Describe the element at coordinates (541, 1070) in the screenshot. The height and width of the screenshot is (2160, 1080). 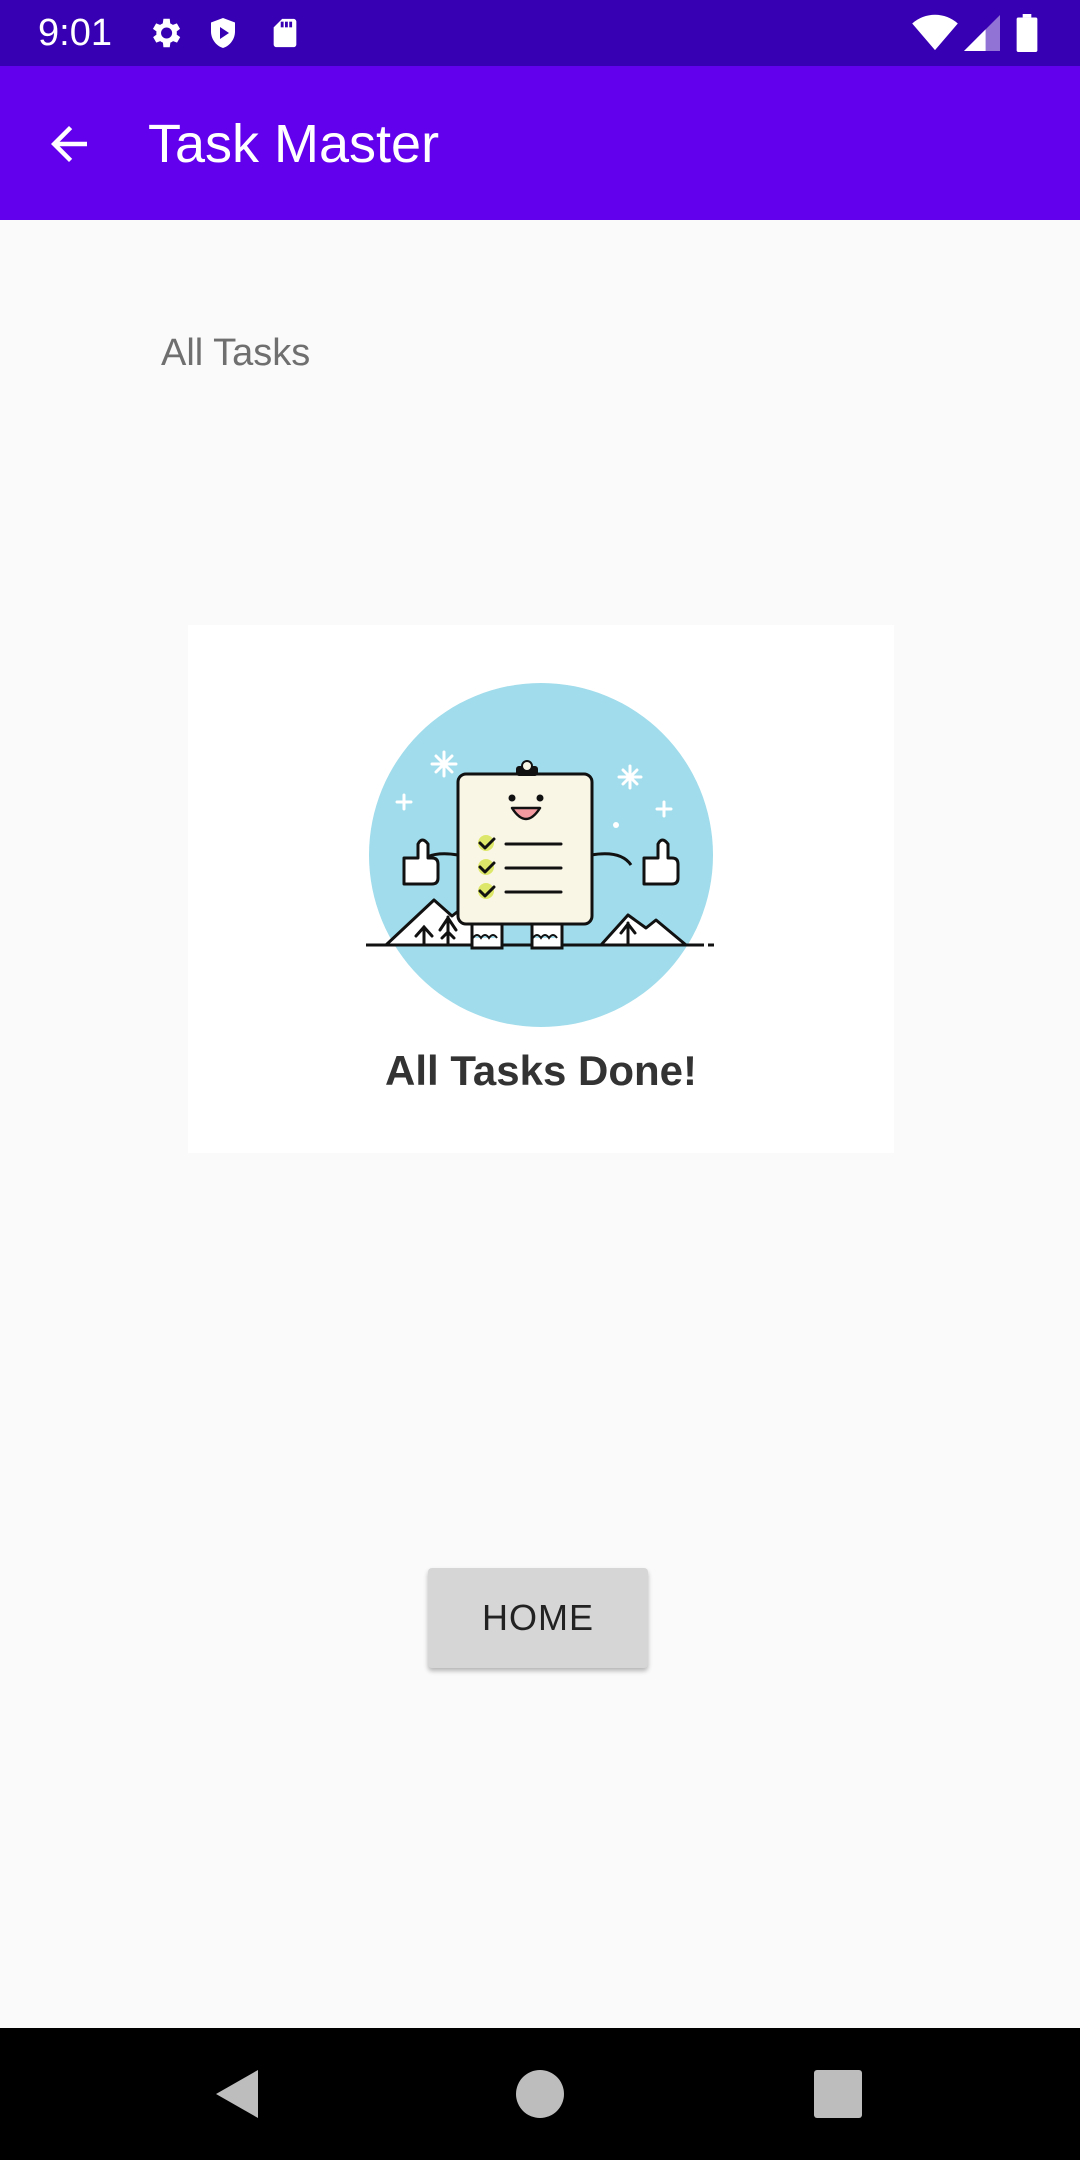
I see `empty-state-message: All Tasks Done!` at that location.